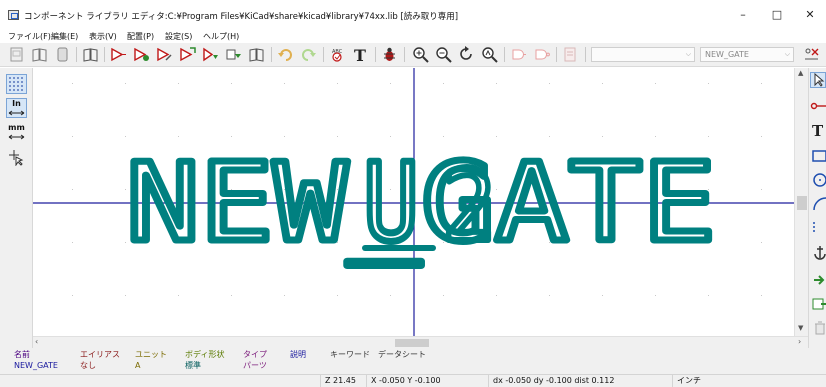  Describe the element at coordinates (743, 15) in the screenshot. I see `minimize-button: –` at that location.